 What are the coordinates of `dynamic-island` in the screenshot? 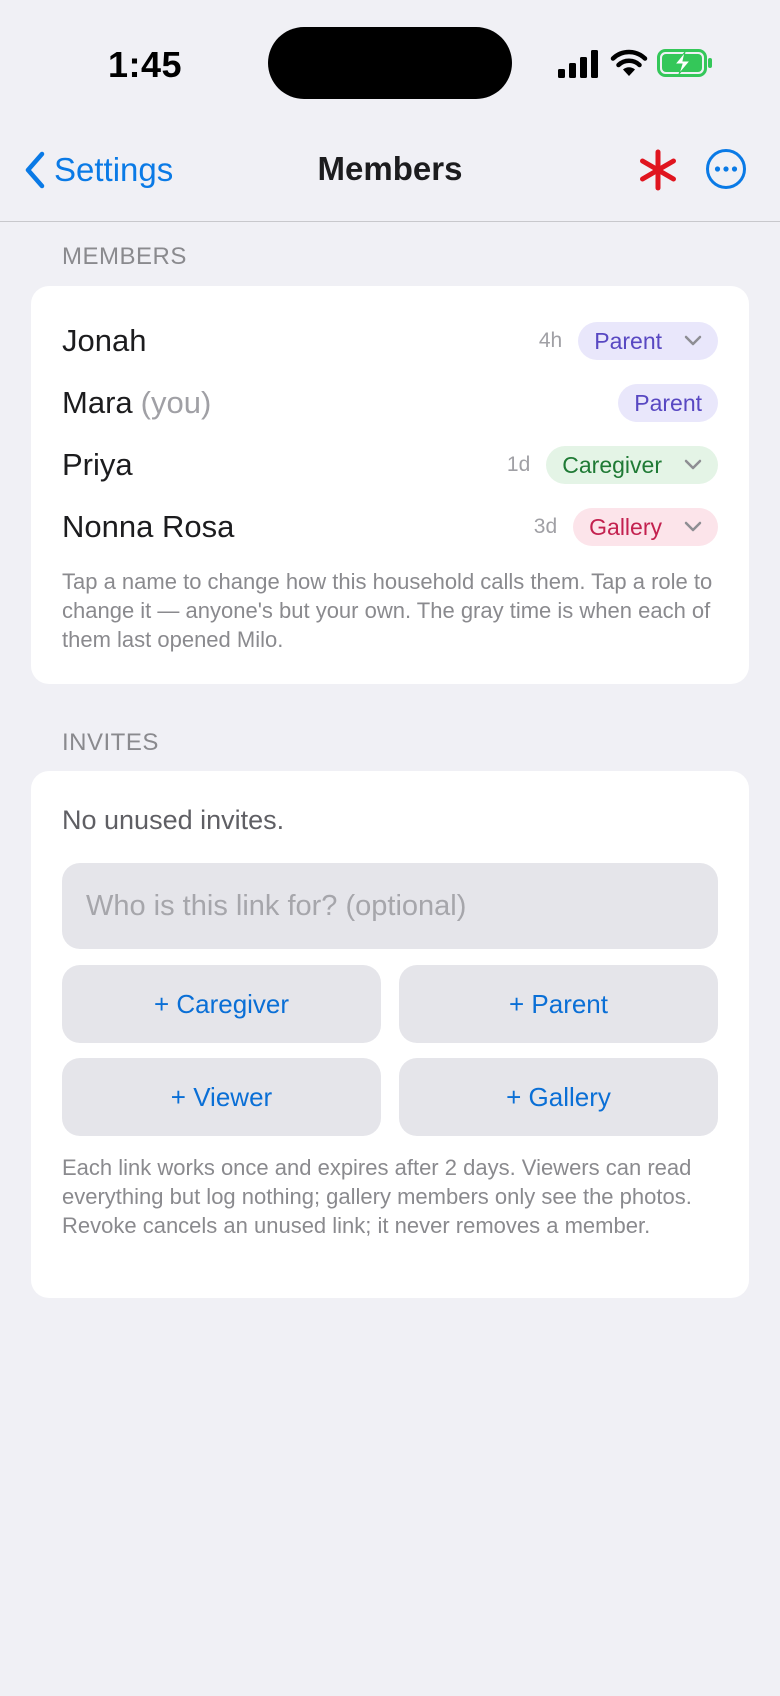 It's located at (390, 63).